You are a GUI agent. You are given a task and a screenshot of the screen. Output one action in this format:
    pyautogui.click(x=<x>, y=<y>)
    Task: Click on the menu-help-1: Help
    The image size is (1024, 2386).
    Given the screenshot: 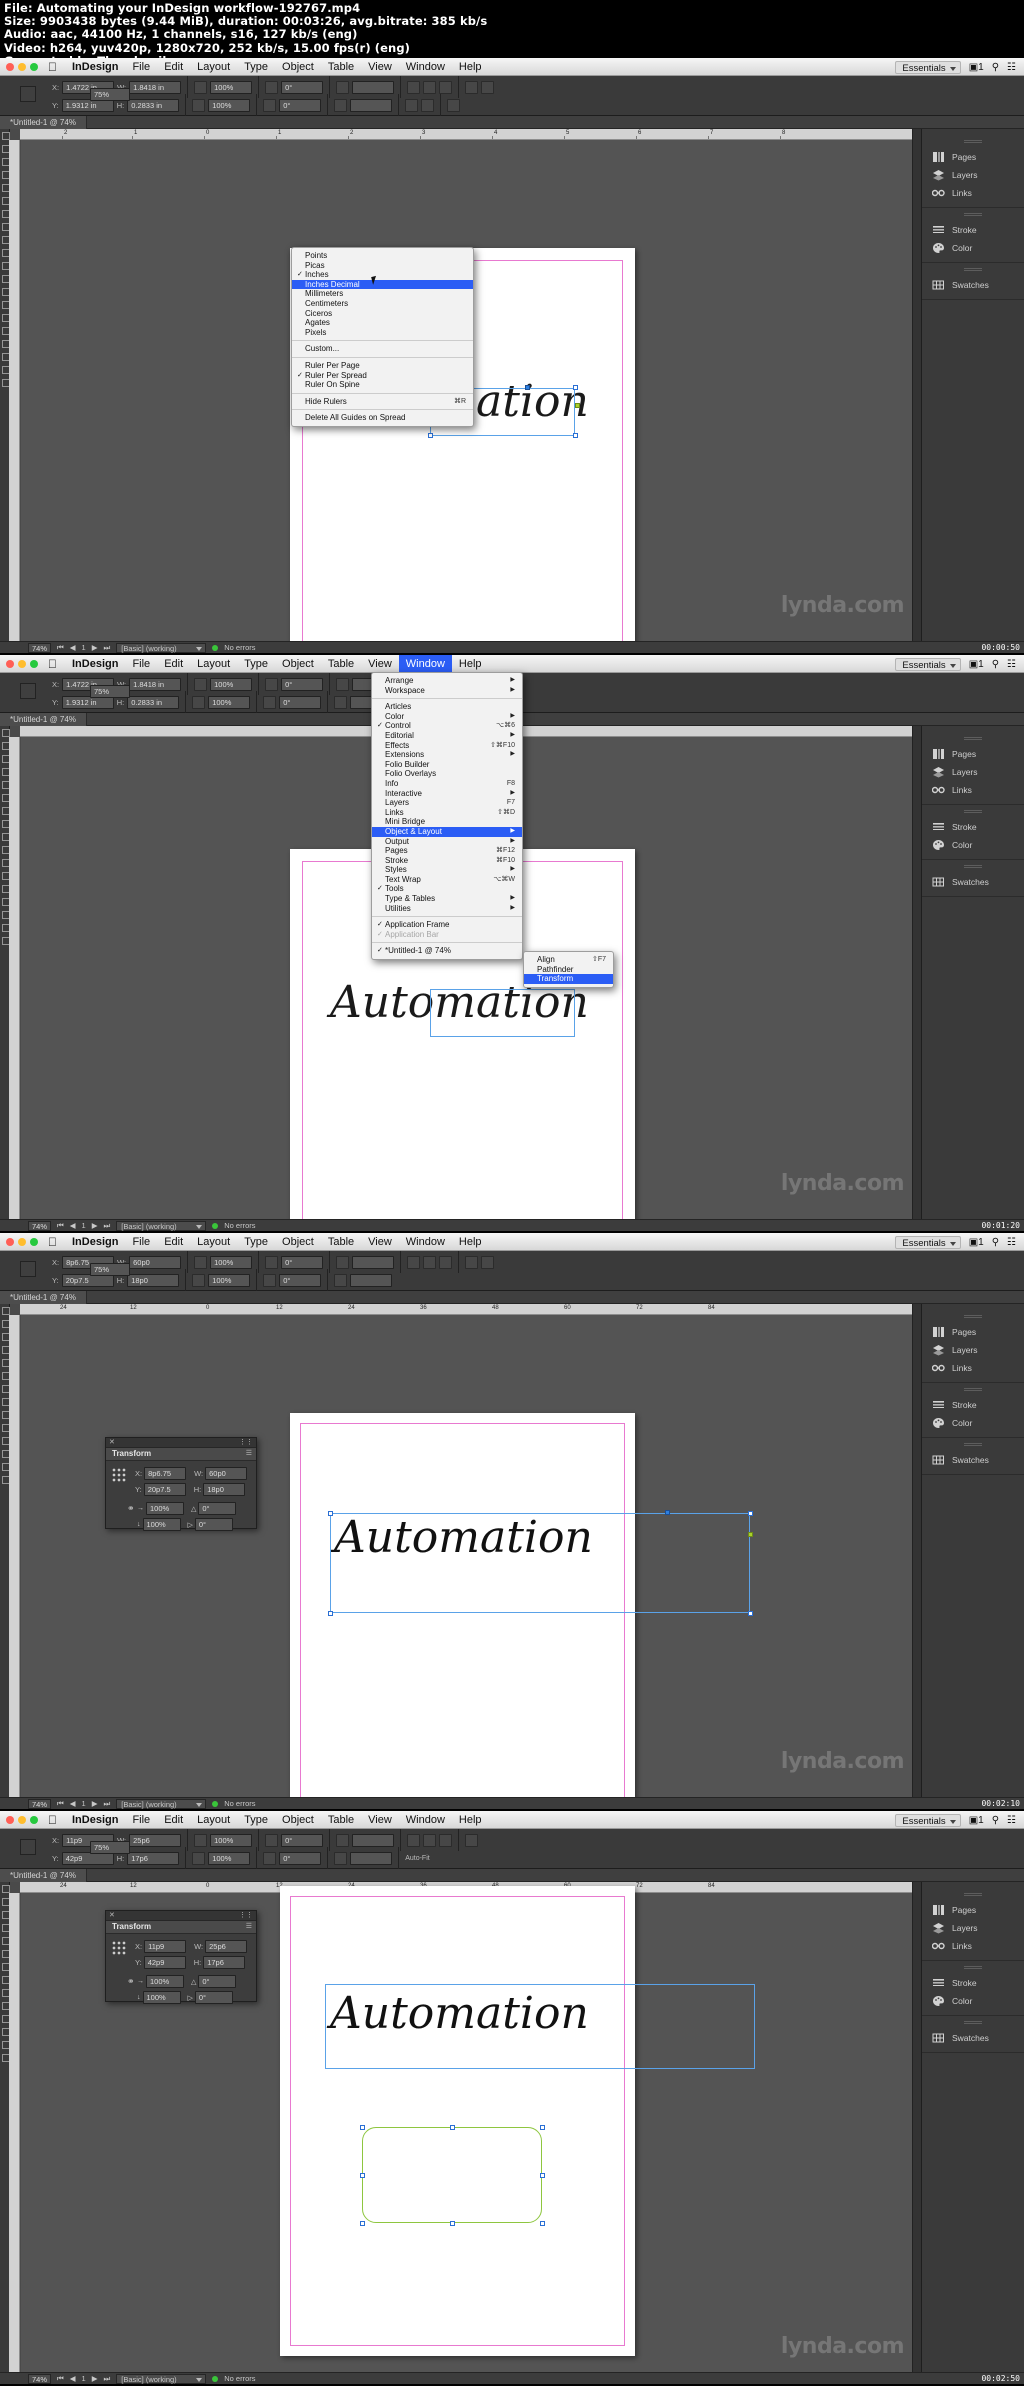 What is the action you would take?
    pyautogui.click(x=470, y=67)
    